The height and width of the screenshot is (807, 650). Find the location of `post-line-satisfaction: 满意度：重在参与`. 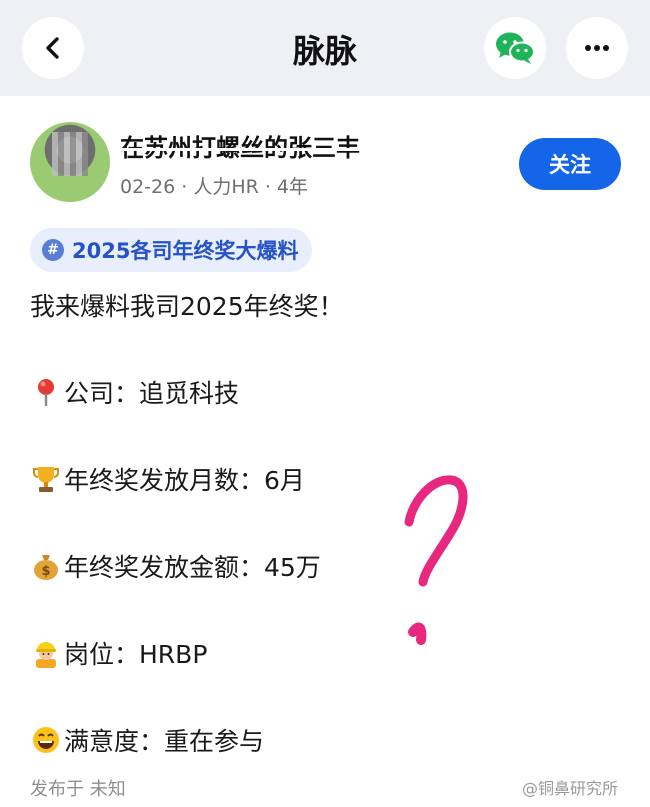

post-line-satisfaction: 满意度：重在参与 is located at coordinates (147, 740).